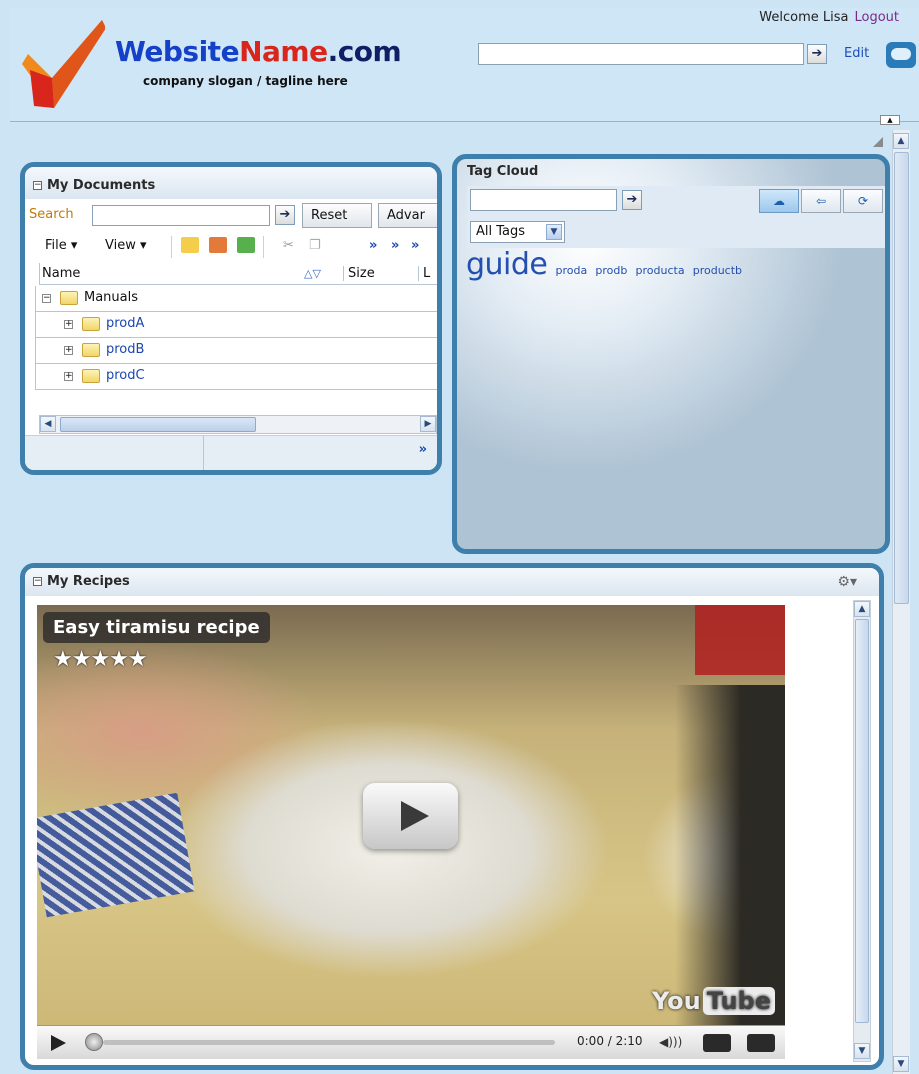 Image resolution: width=919 pixels, height=1074 pixels. What do you see at coordinates (203, 453) in the screenshot?
I see `footer-divider` at bounding box center [203, 453].